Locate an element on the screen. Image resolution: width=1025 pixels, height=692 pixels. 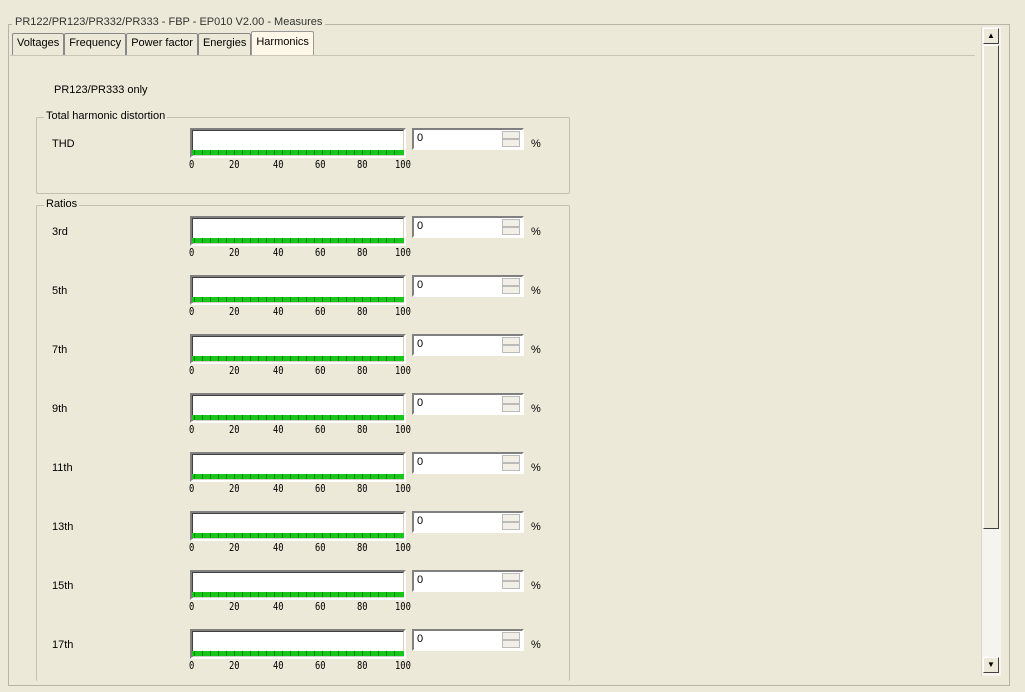
harmonic-11th-value-spinner: 0 is located at coordinates (468, 463).